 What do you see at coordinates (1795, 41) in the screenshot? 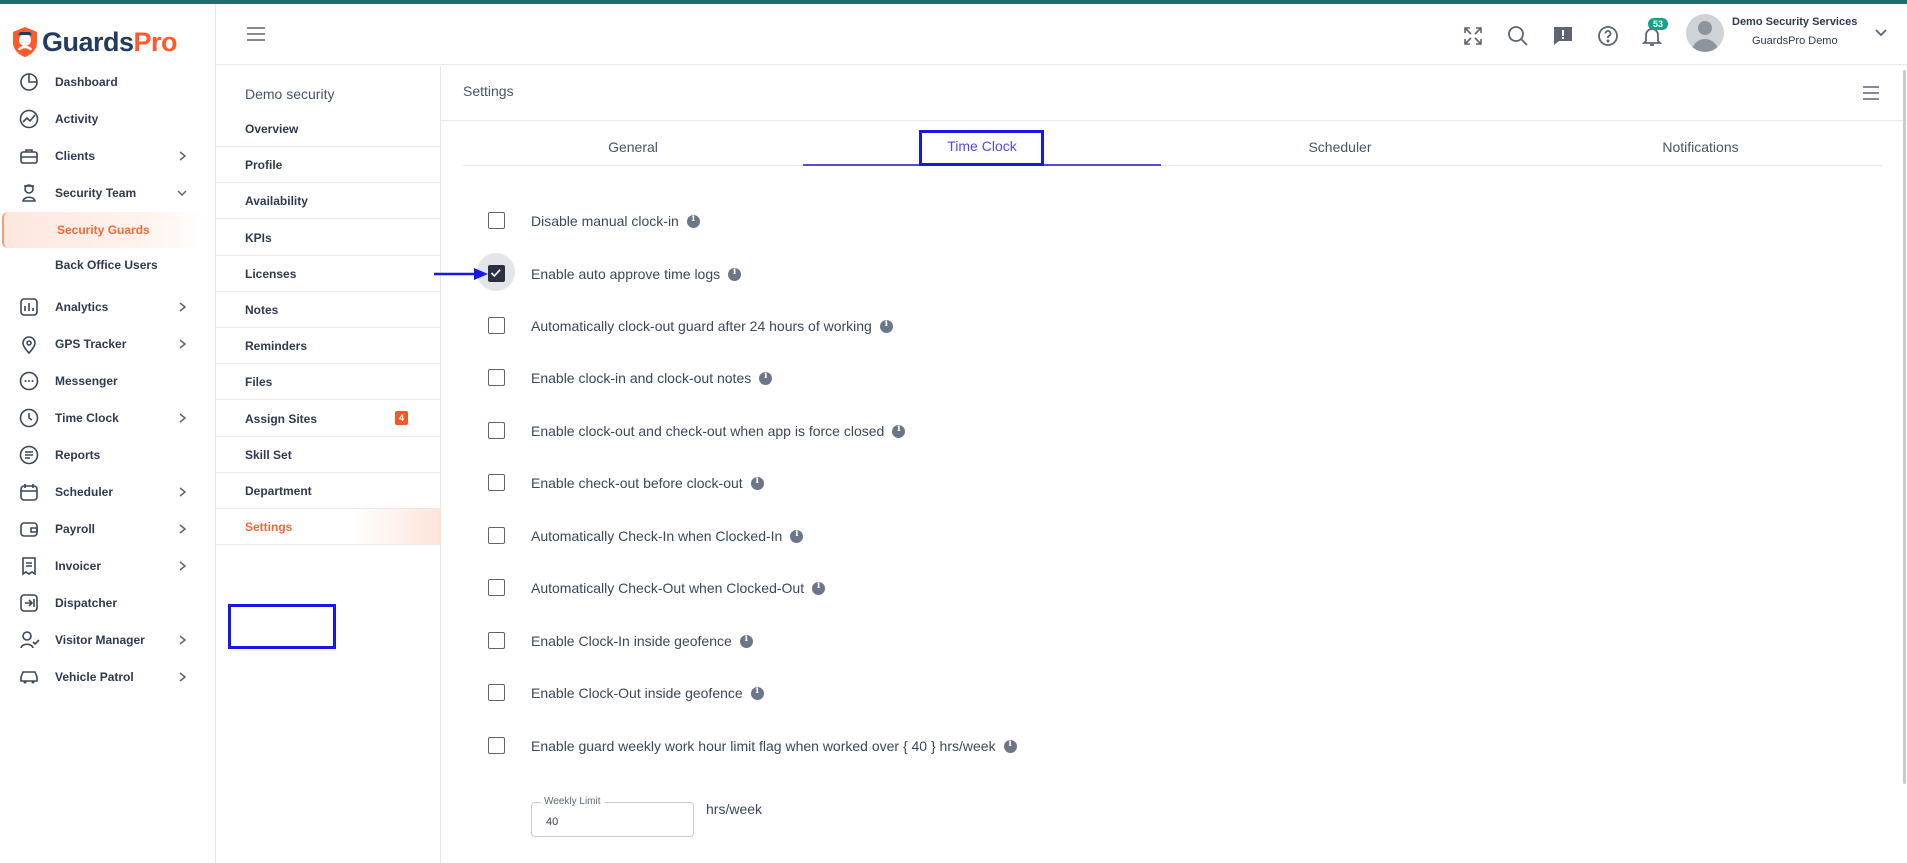
I see `user-org: GuardsPro Demo` at bounding box center [1795, 41].